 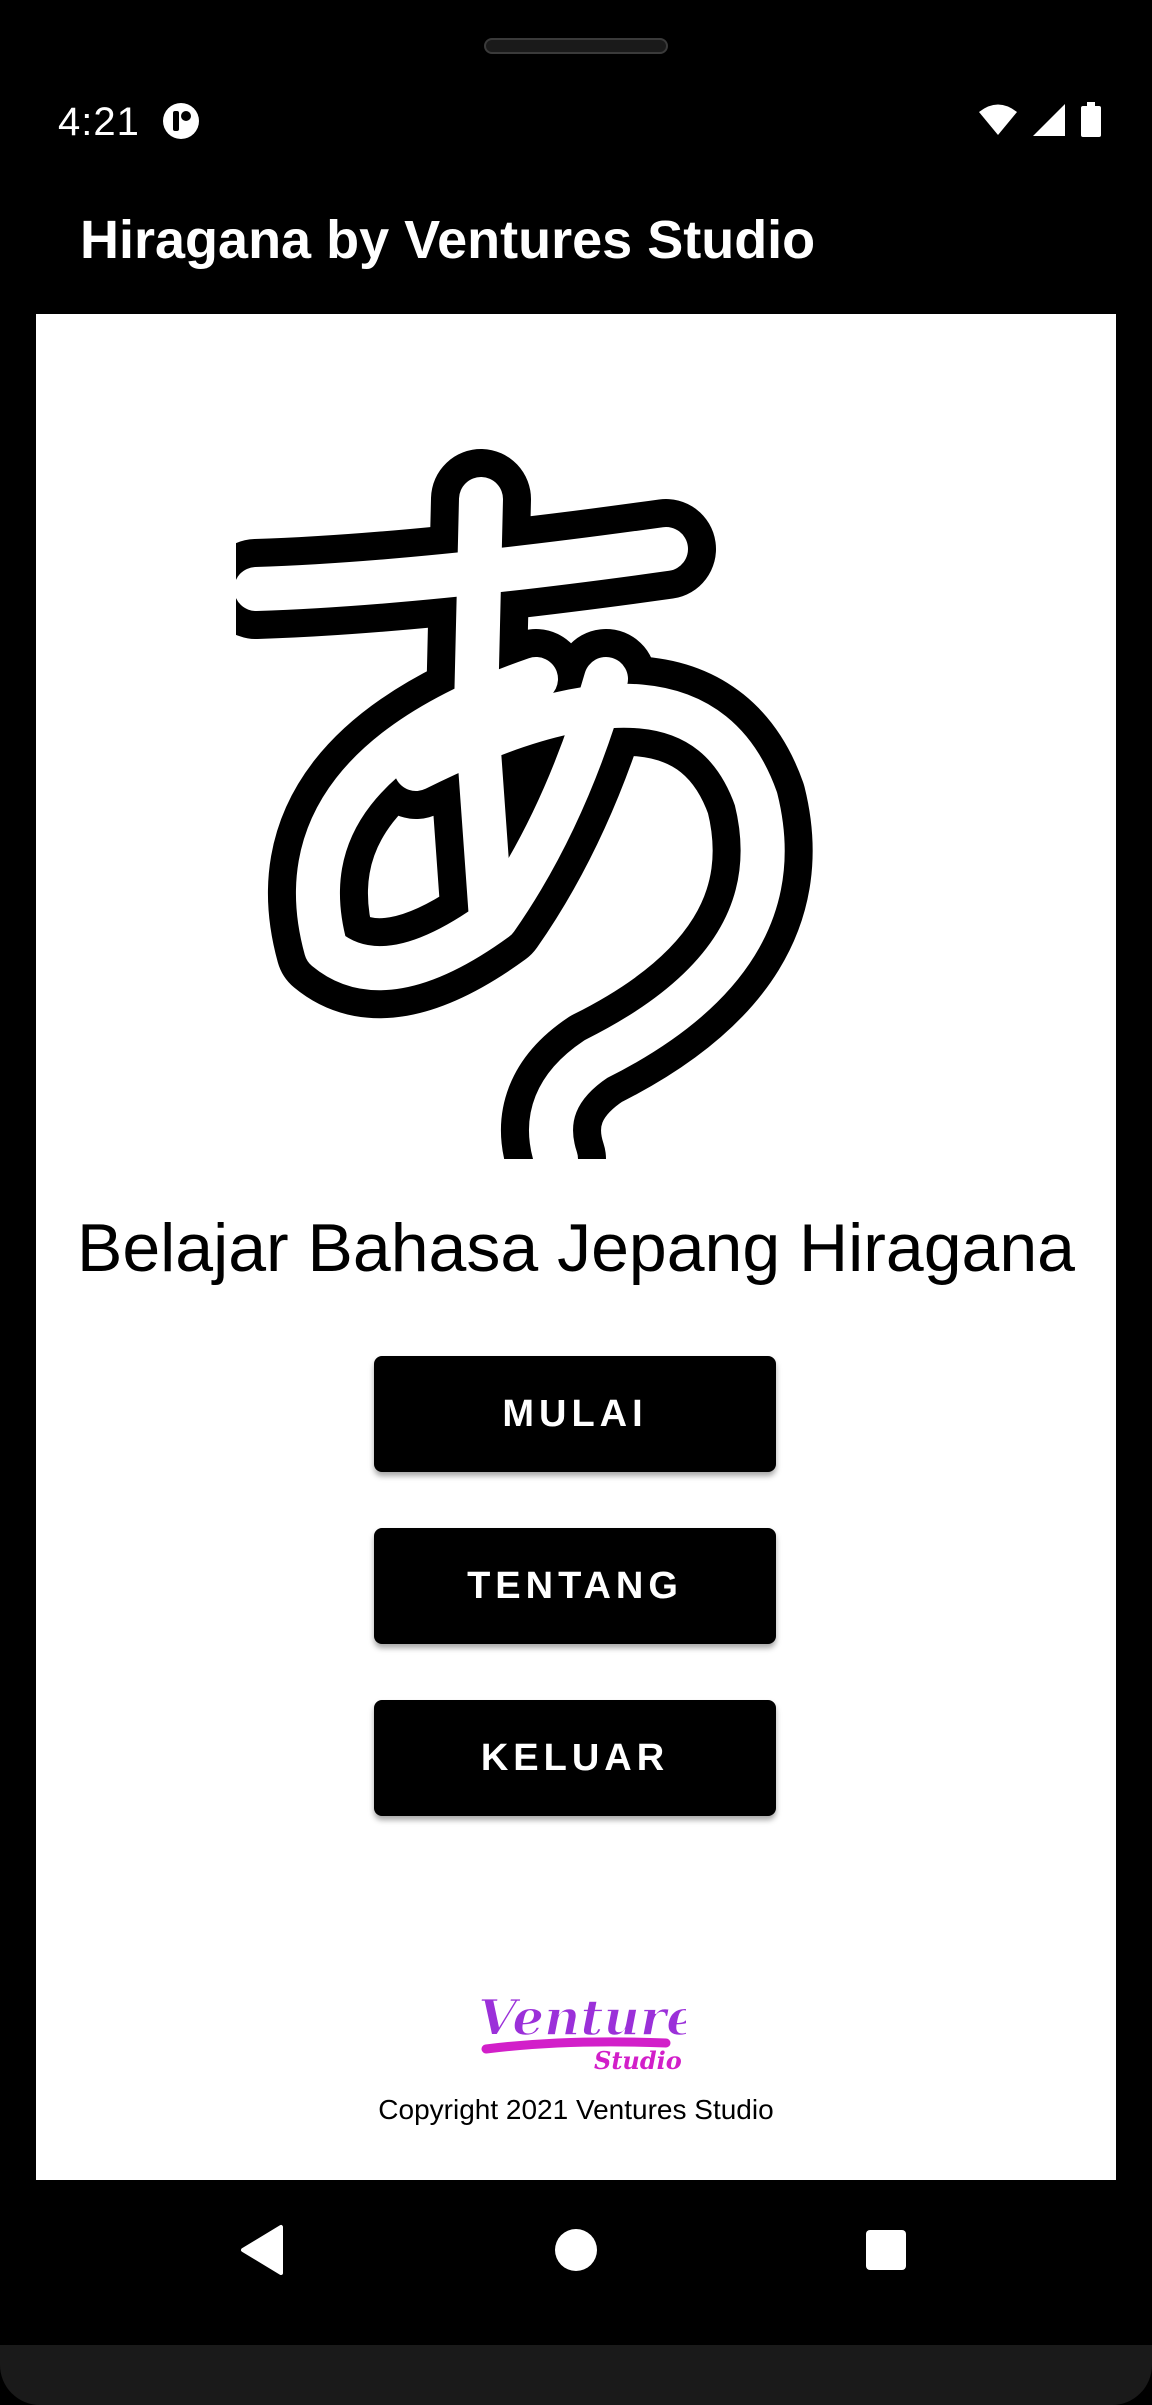 What do you see at coordinates (886, 2250) in the screenshot?
I see `recents-icon` at bounding box center [886, 2250].